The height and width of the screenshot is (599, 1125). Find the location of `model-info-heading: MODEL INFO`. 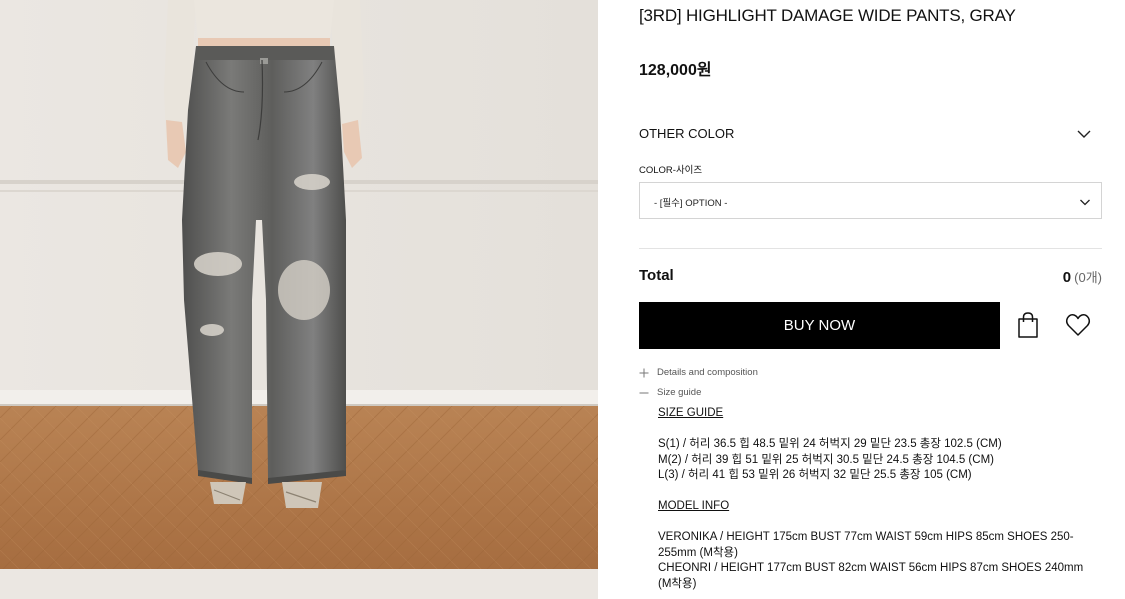

model-info-heading: MODEL INFO is located at coordinates (694, 506).